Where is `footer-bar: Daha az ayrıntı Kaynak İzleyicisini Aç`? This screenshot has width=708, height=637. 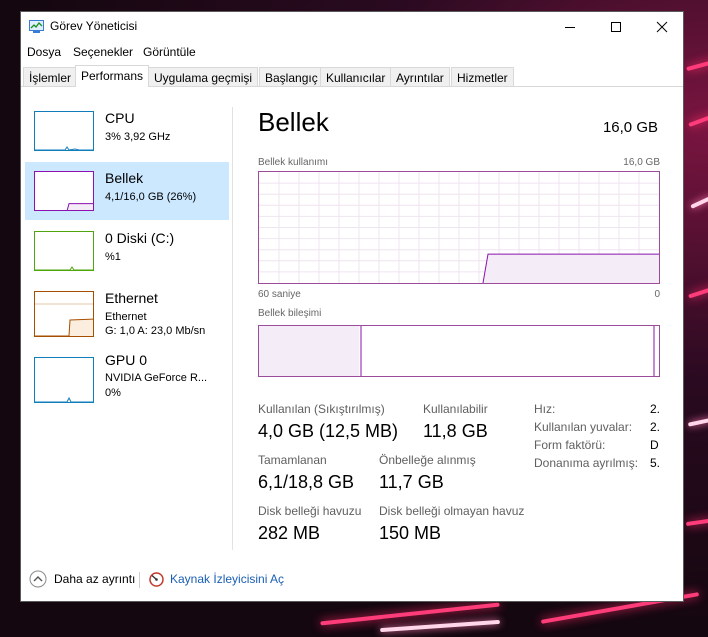 footer-bar: Daha az ayrıntı Kaynak İzleyicisini Aç is located at coordinates (352, 580).